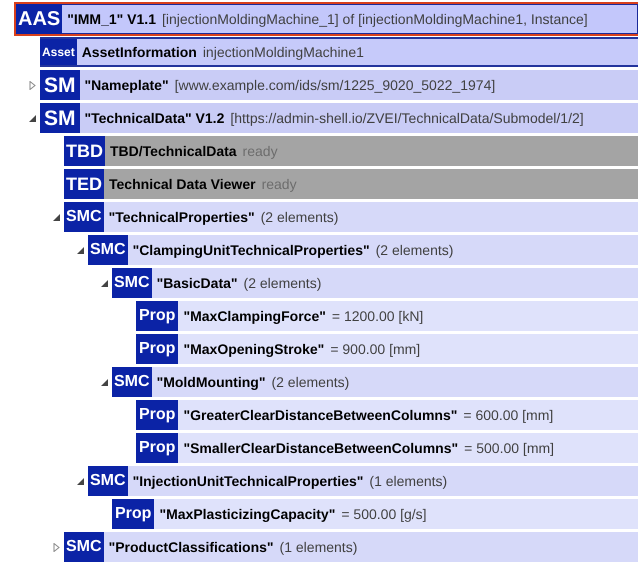 The height and width of the screenshot is (564, 638). Describe the element at coordinates (181, 217) in the screenshot. I see `node-name: "TechnicalProperties"` at that location.